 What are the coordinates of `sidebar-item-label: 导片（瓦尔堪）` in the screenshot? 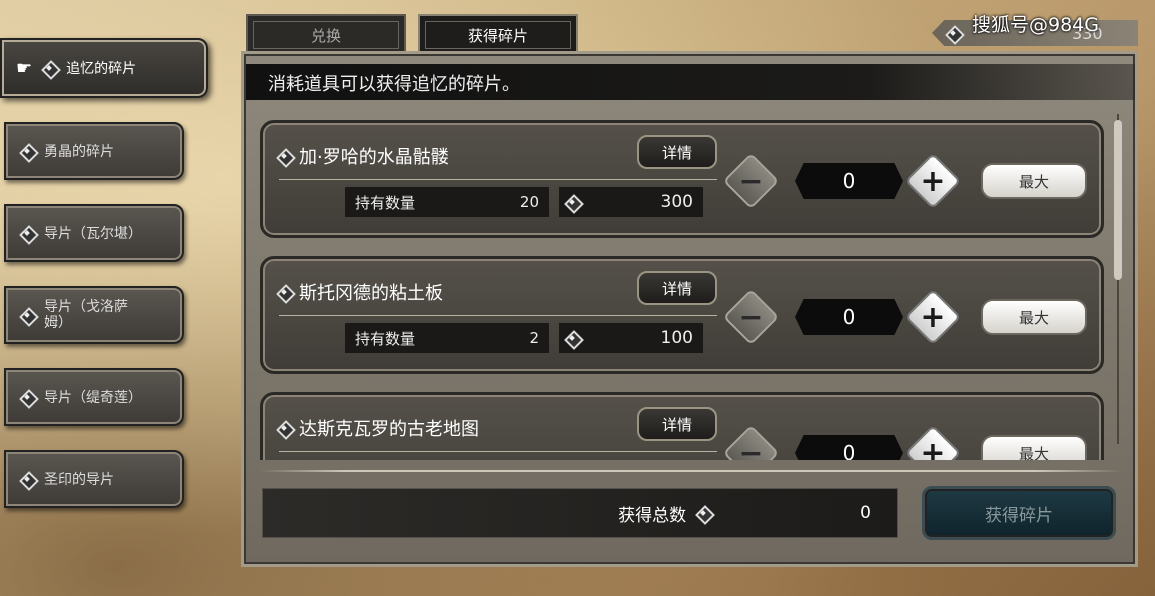 It's located at (93, 234).